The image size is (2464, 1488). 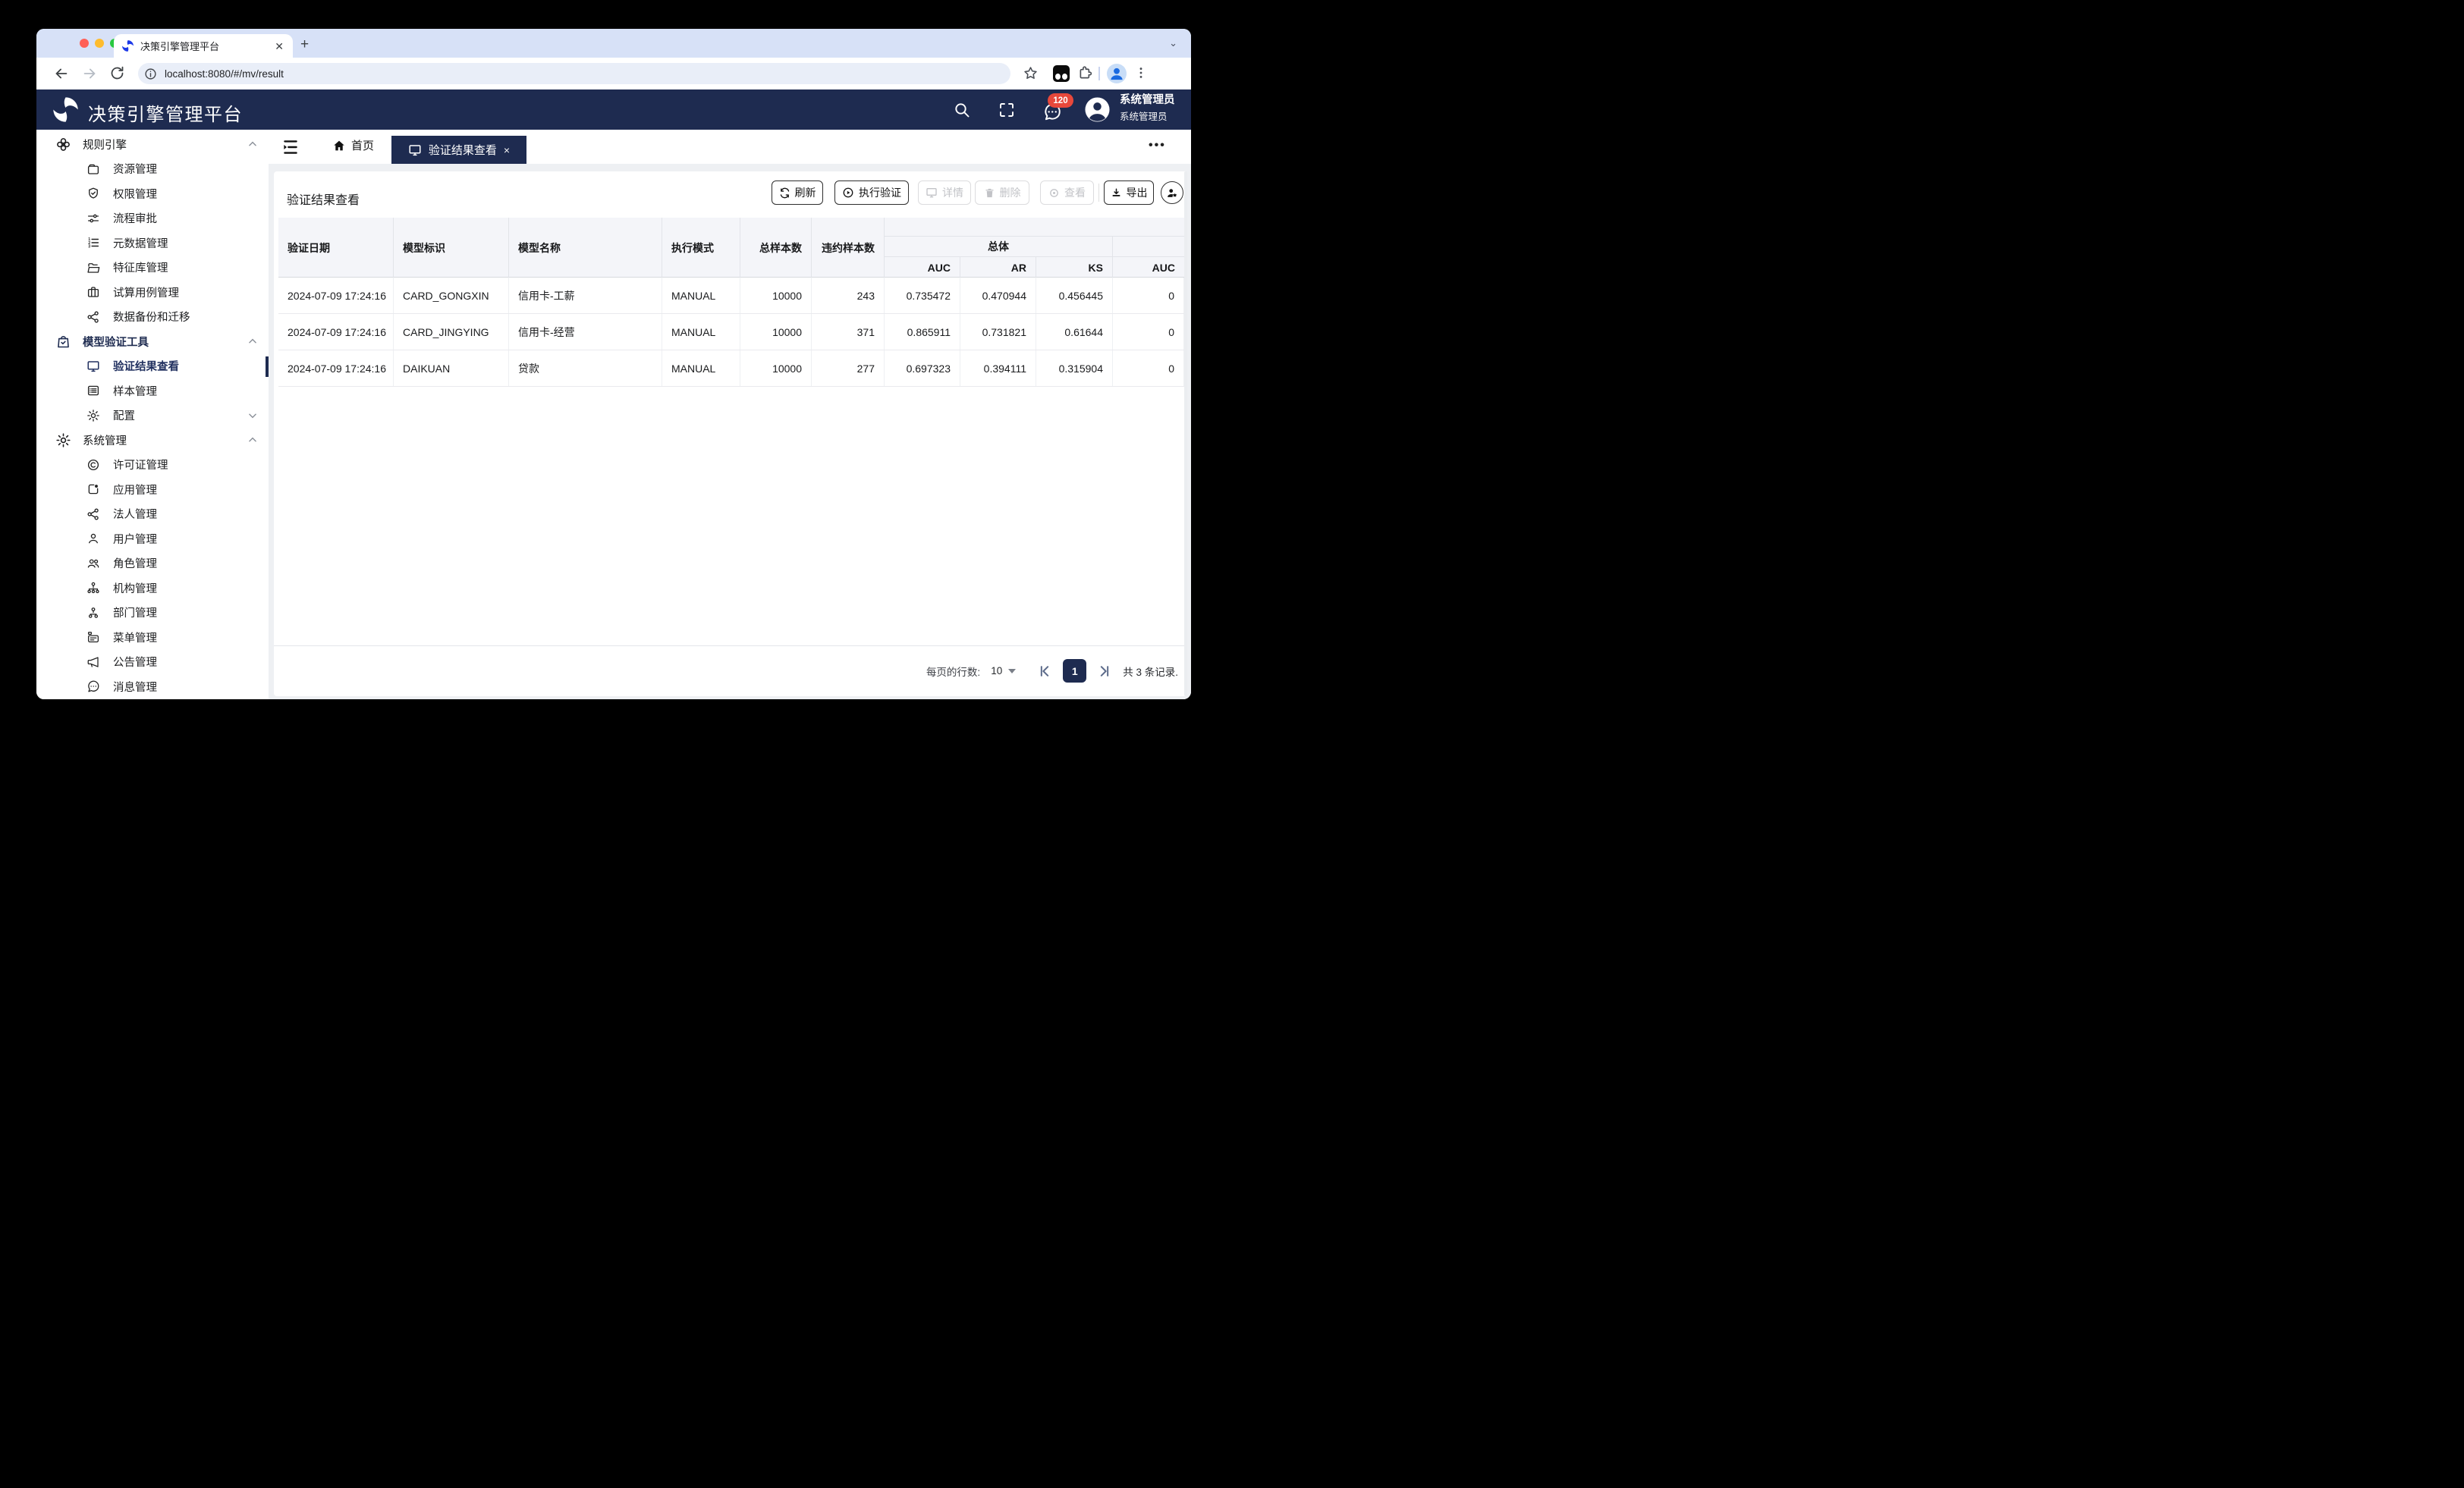 I want to click on sidebar-item-sample: 样本管理, so click(x=152, y=390).